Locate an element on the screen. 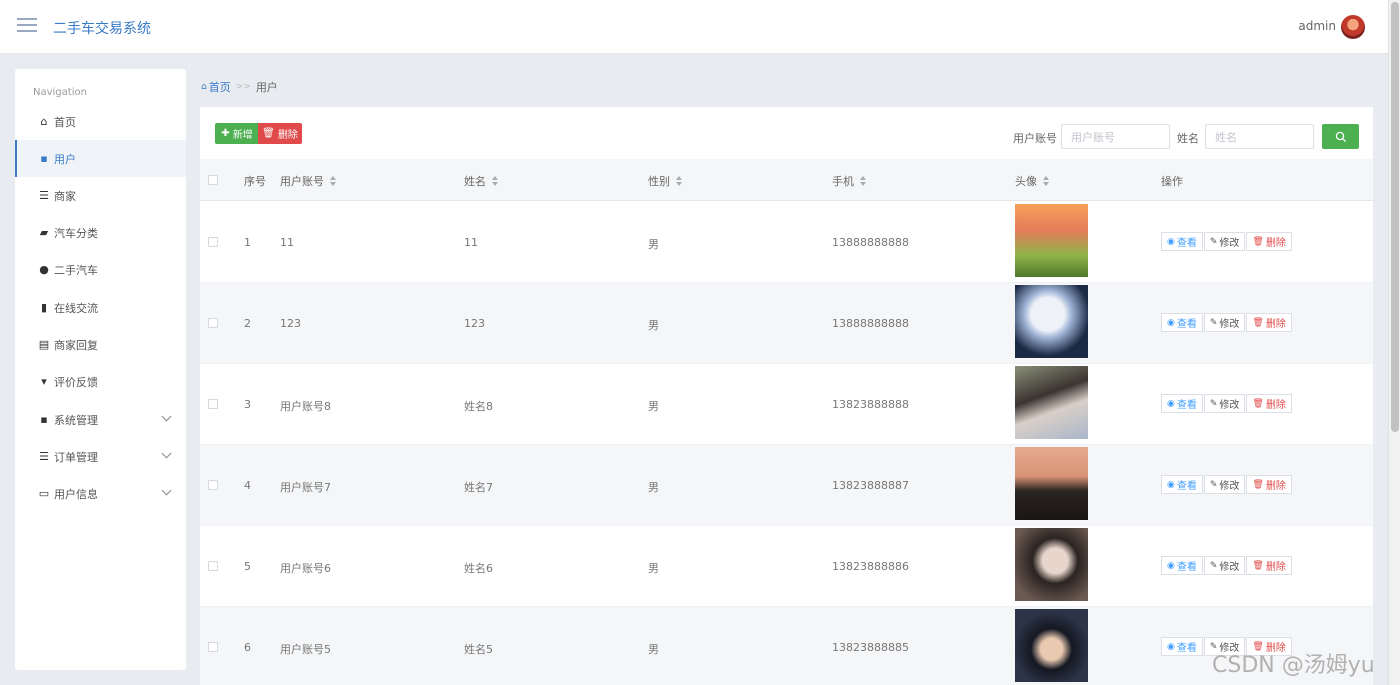 This screenshot has height=685, width=1400. user-avatar is located at coordinates (1353, 27).